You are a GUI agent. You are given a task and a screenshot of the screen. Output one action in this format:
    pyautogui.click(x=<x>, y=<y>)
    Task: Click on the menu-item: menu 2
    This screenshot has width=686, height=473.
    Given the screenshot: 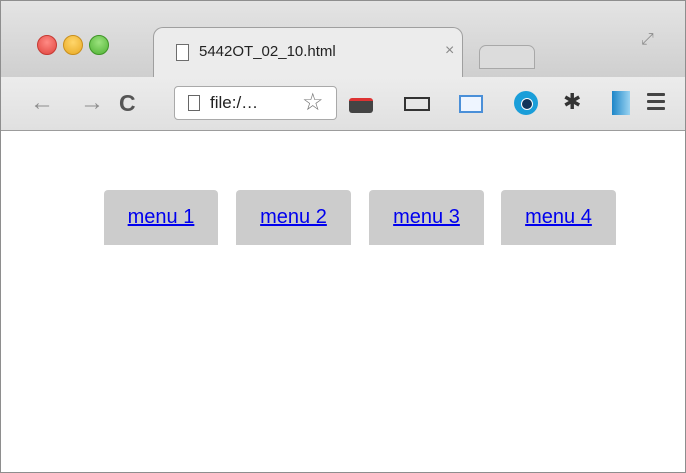 What is the action you would take?
    pyautogui.click(x=293, y=217)
    